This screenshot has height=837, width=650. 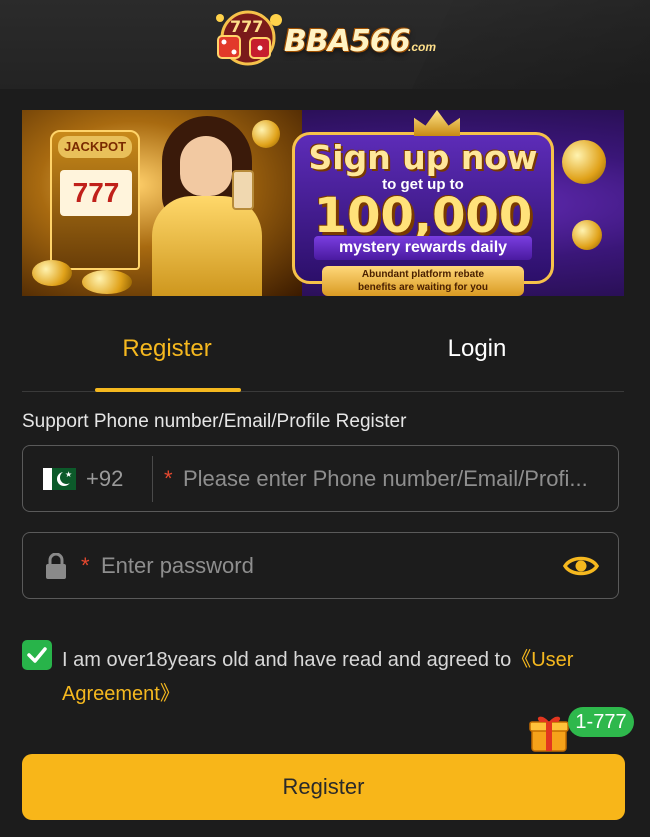 I want to click on phone-field: ★ +92 *, so click(x=320, y=478).